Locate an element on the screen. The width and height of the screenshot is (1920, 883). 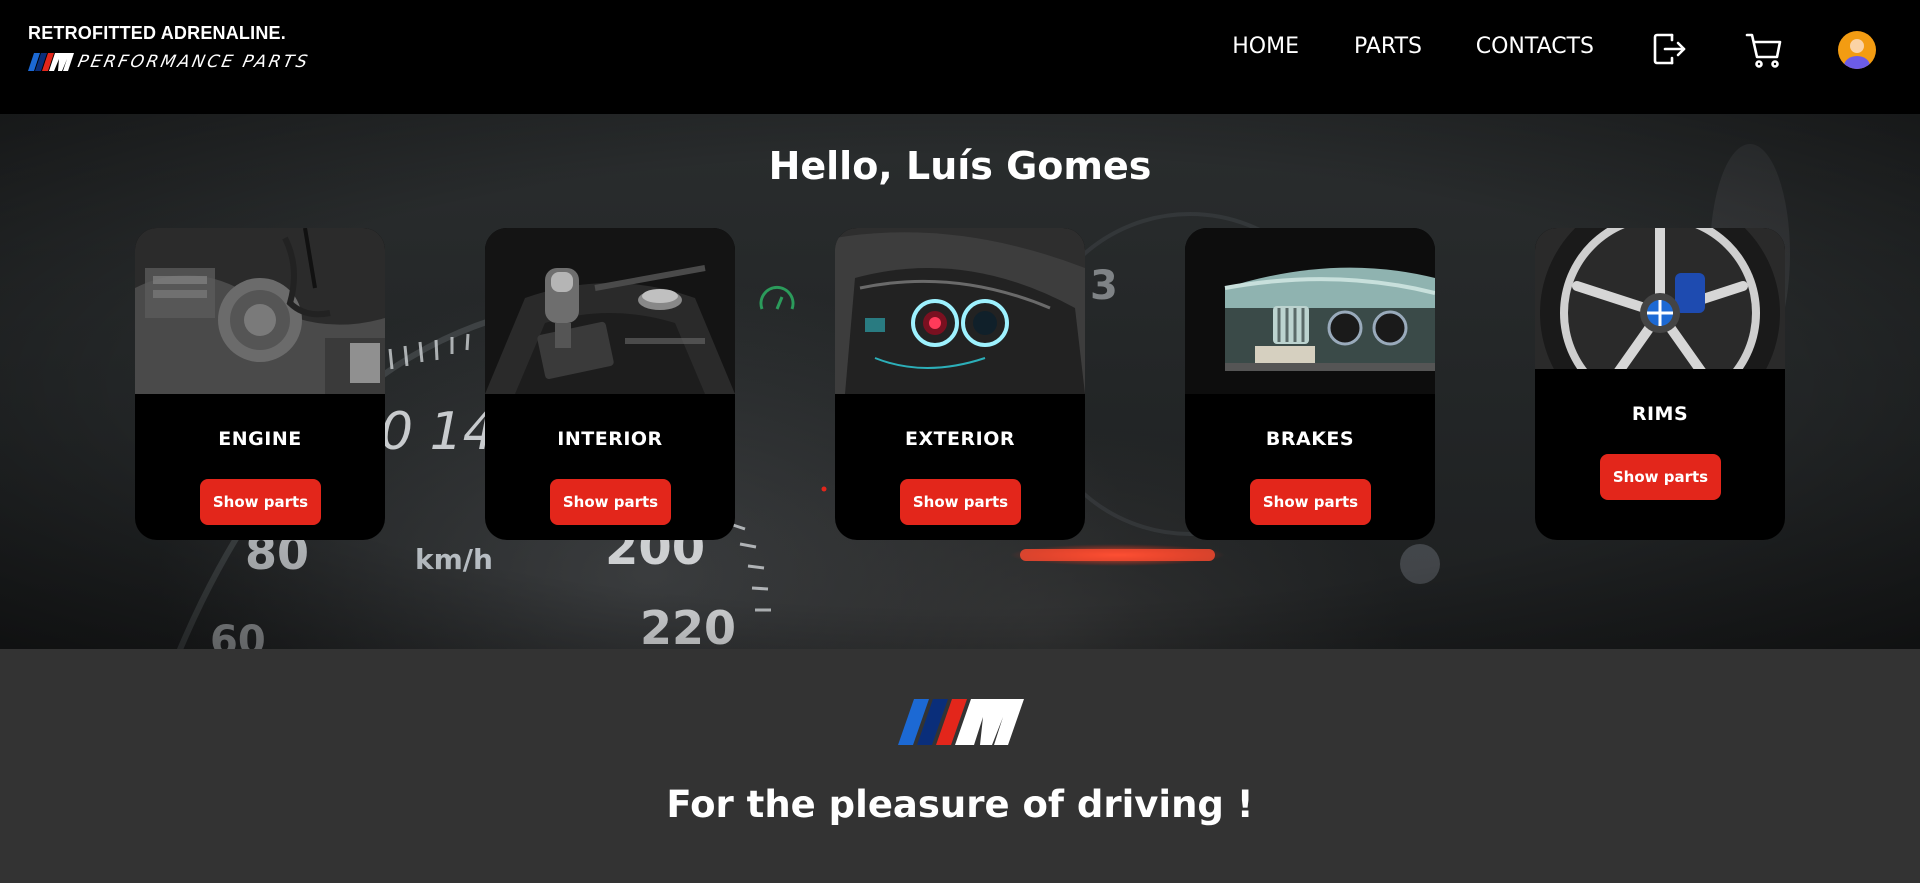
brand-row: PERFORMANCE PARTS is located at coordinates (170, 62).